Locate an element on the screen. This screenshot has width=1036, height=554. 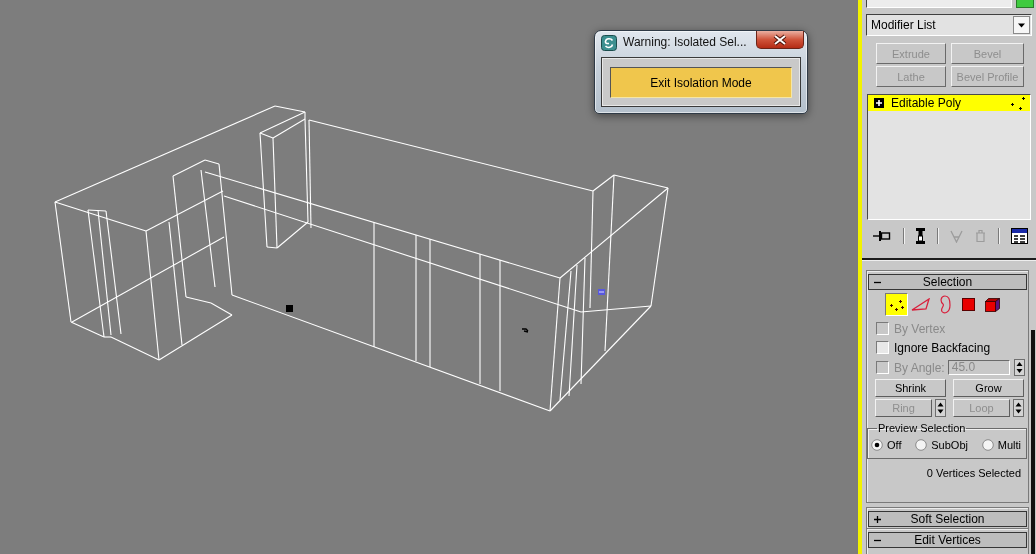
exit-isolation-button: Exit Isolation Mode is located at coordinates (701, 82).